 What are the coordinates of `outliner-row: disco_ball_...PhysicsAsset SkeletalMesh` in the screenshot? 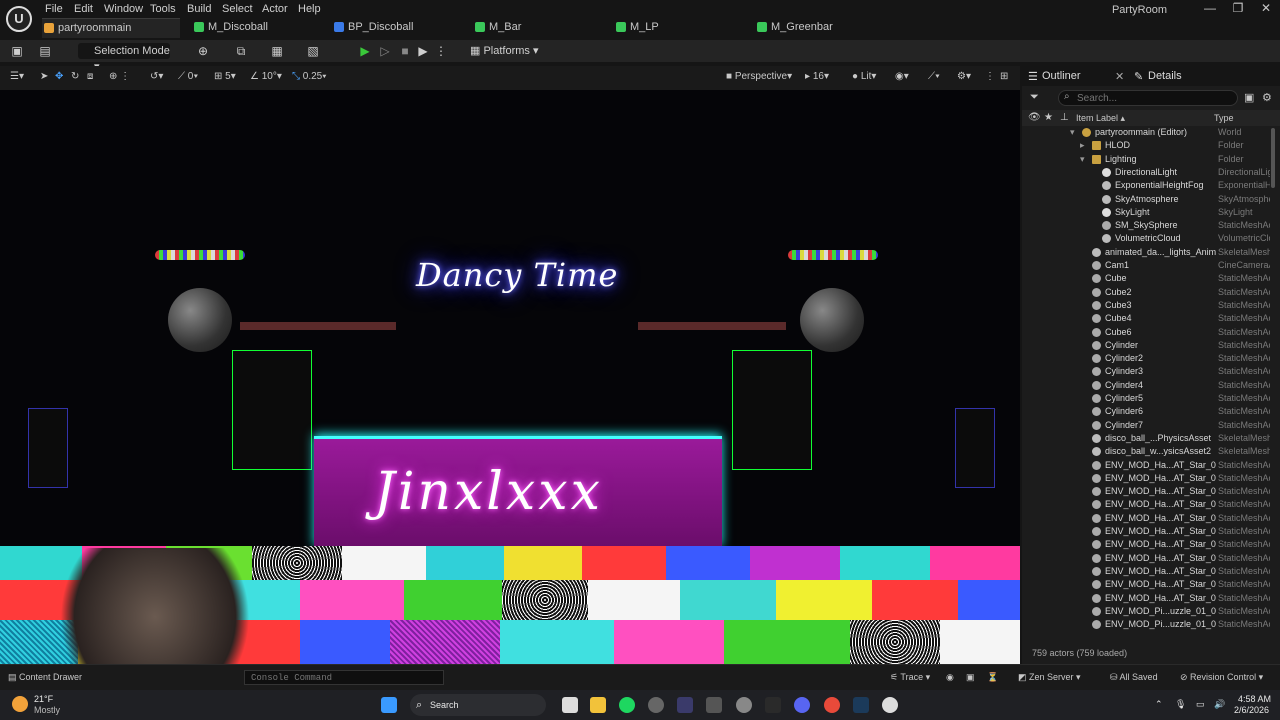 It's located at (1146, 438).